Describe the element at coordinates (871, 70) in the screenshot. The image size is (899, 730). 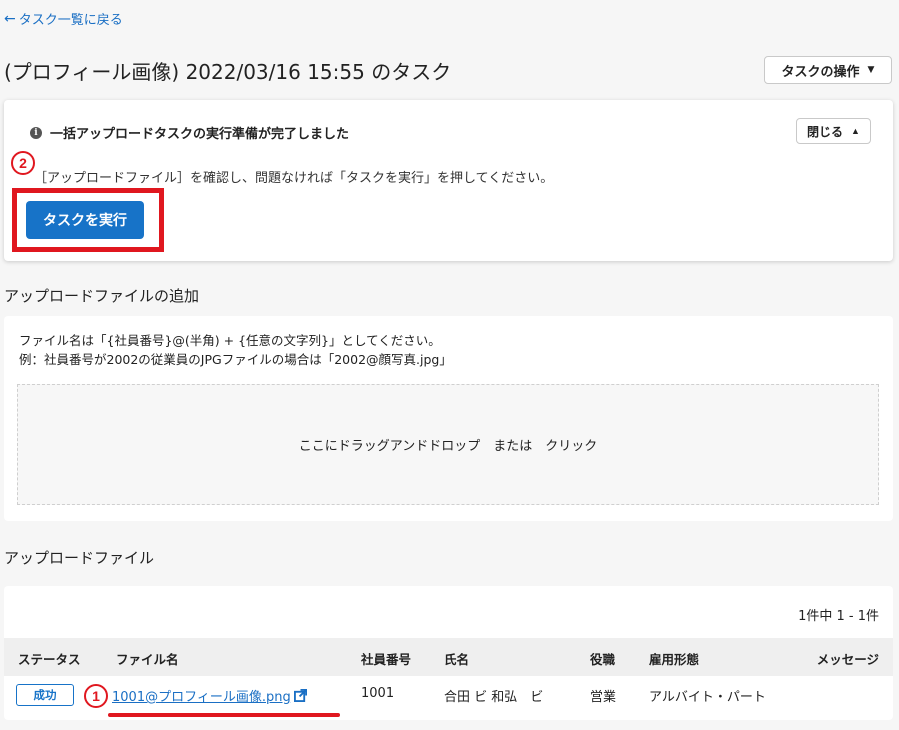
I see `caret-down-icon: ▼` at that location.